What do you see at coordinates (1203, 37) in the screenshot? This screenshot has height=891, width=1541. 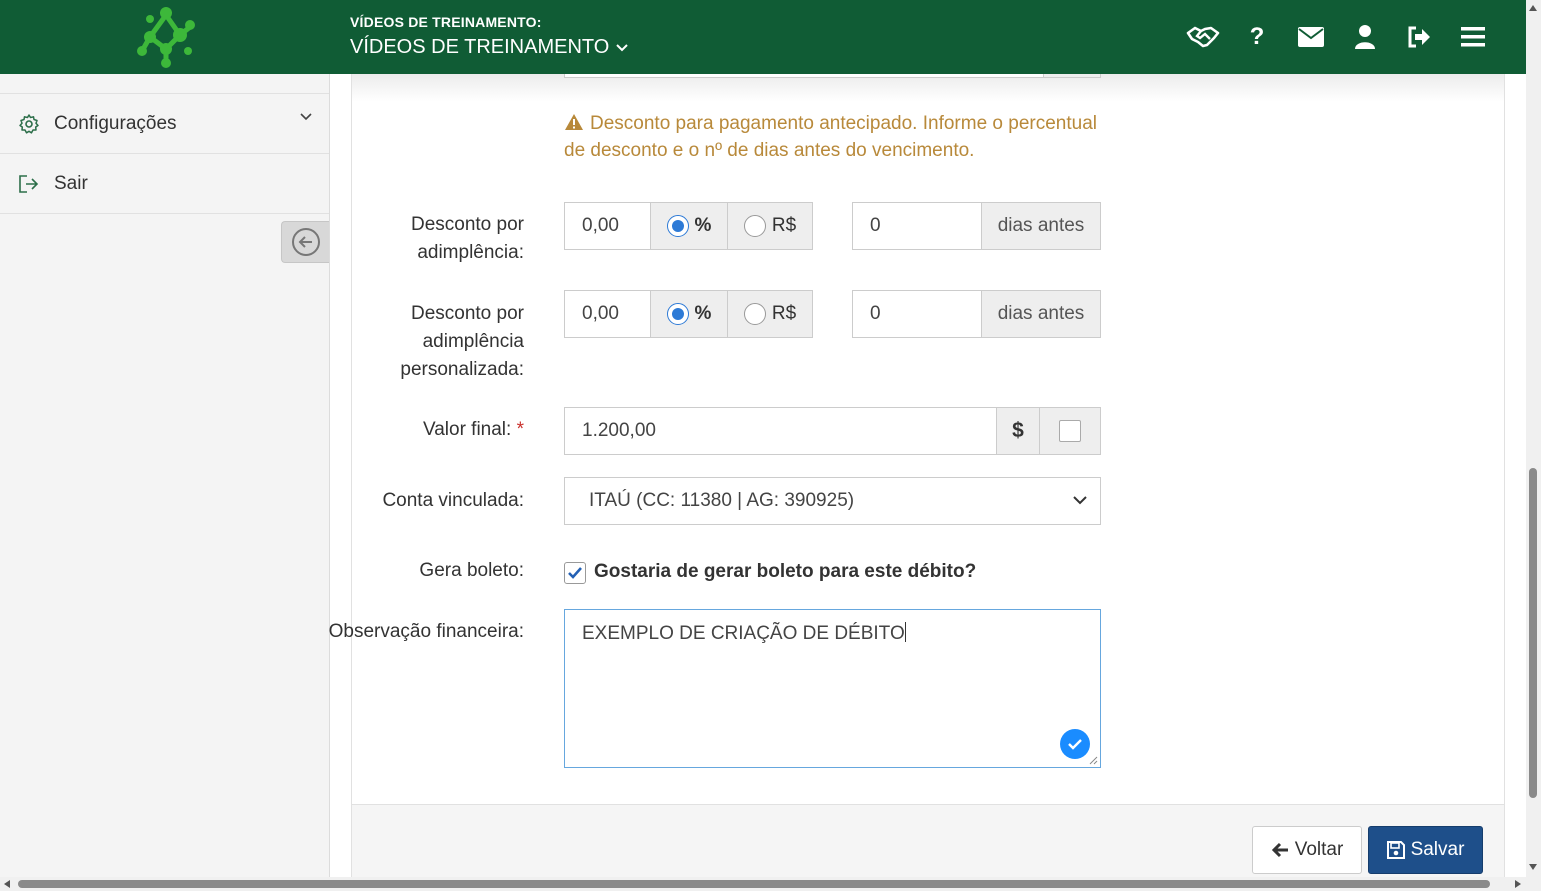 I see `handshake-icon` at bounding box center [1203, 37].